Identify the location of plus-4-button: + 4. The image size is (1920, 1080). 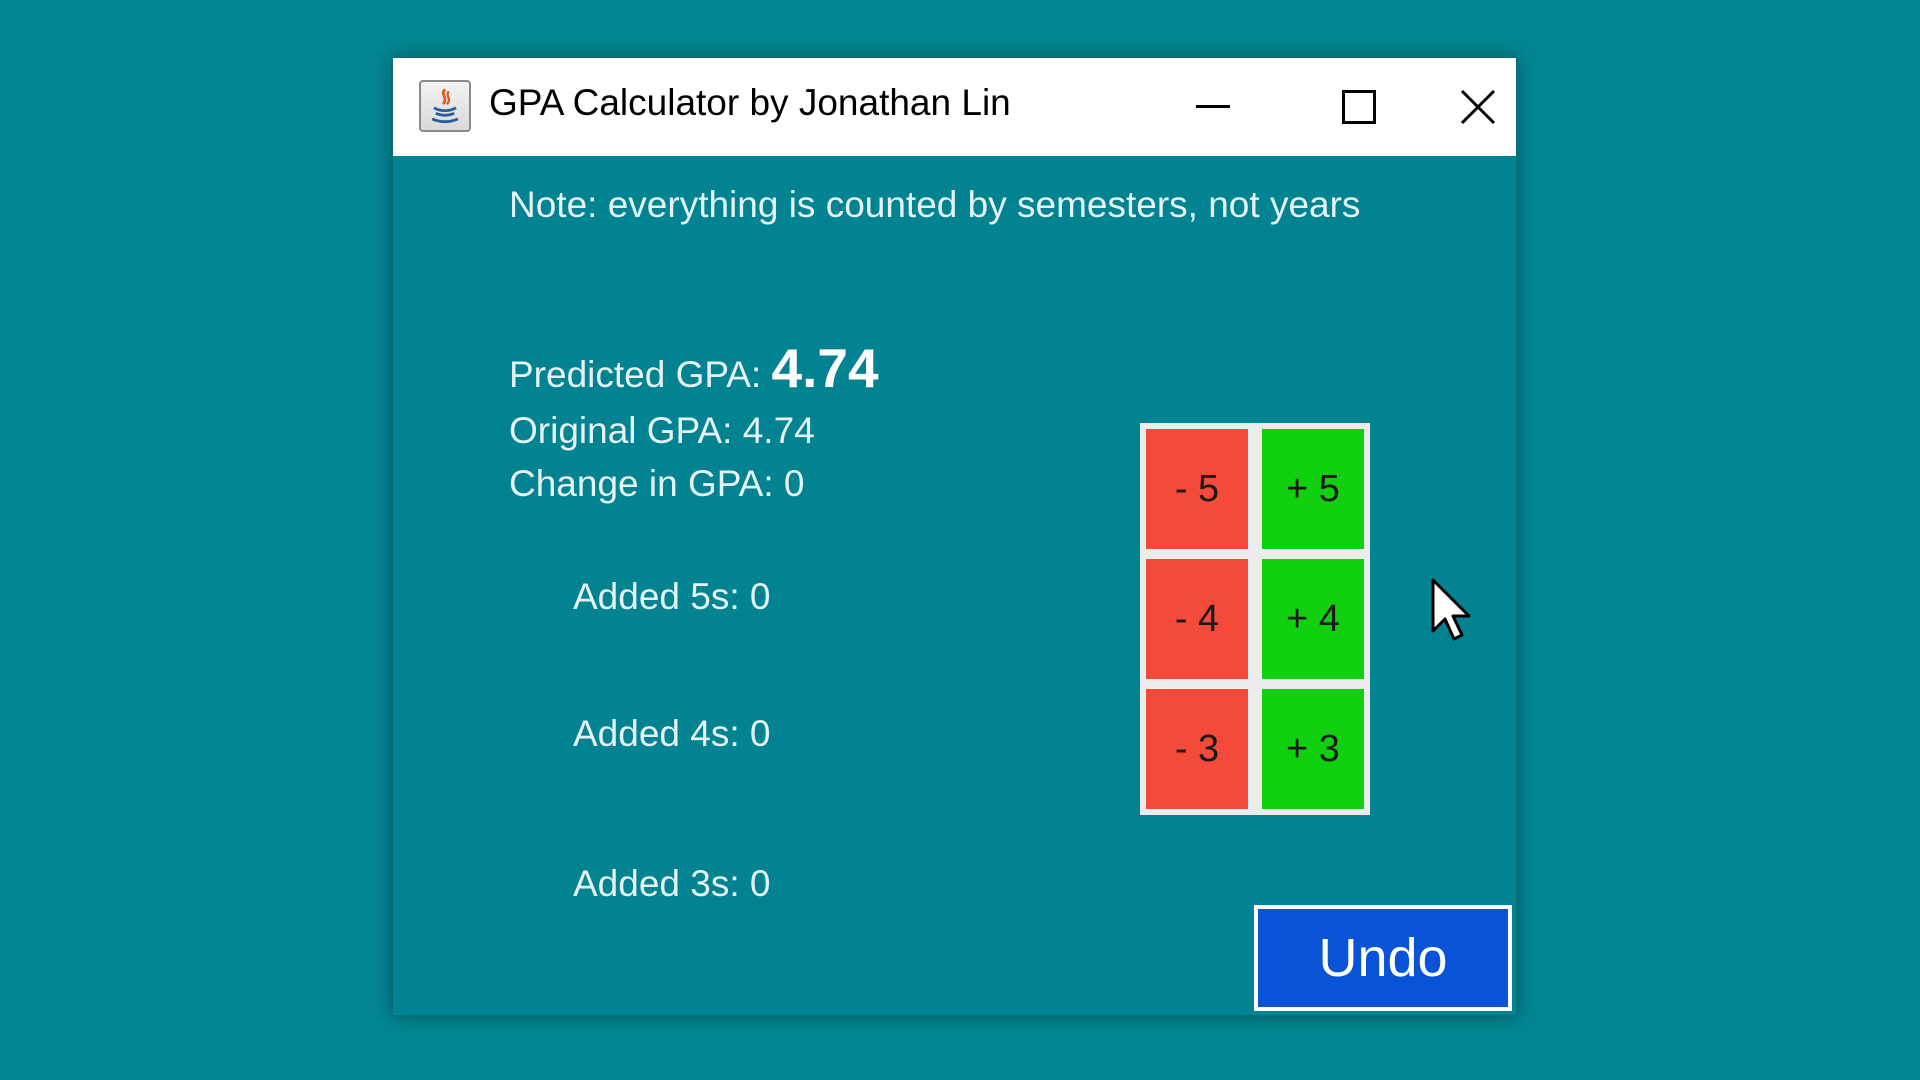
(1313, 619).